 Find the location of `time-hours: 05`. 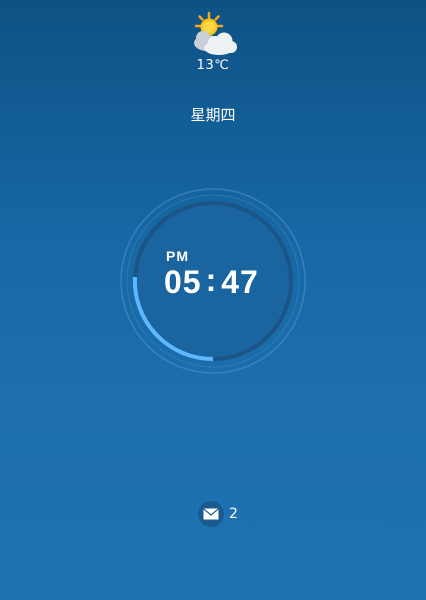

time-hours: 05 is located at coordinates (183, 282).